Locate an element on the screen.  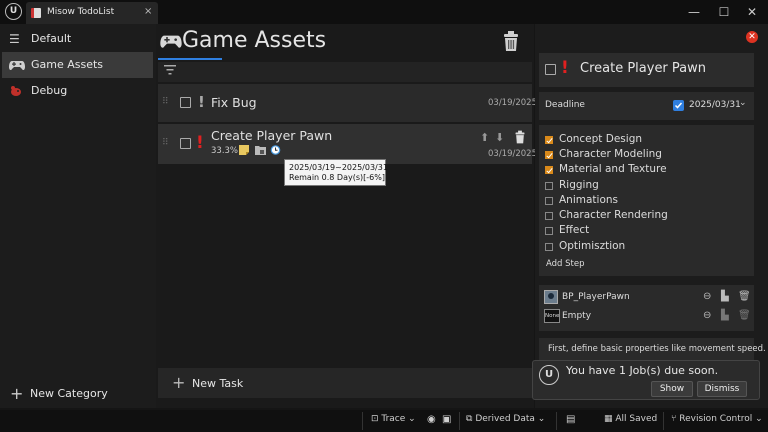
add-step-button: Add Step is located at coordinates (565, 264).